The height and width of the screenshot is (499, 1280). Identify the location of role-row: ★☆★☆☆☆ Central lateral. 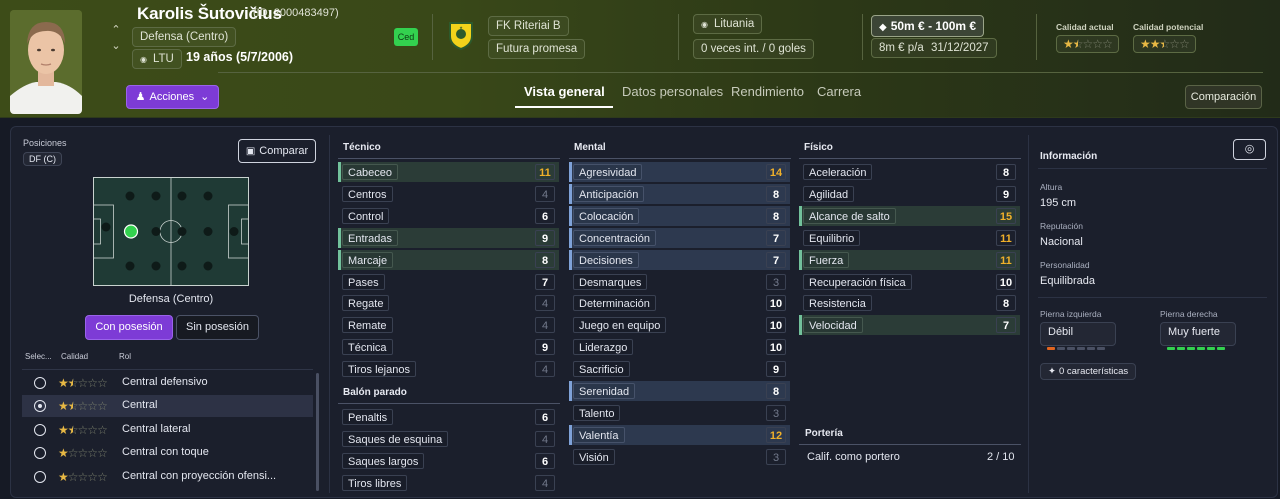
(167, 430).